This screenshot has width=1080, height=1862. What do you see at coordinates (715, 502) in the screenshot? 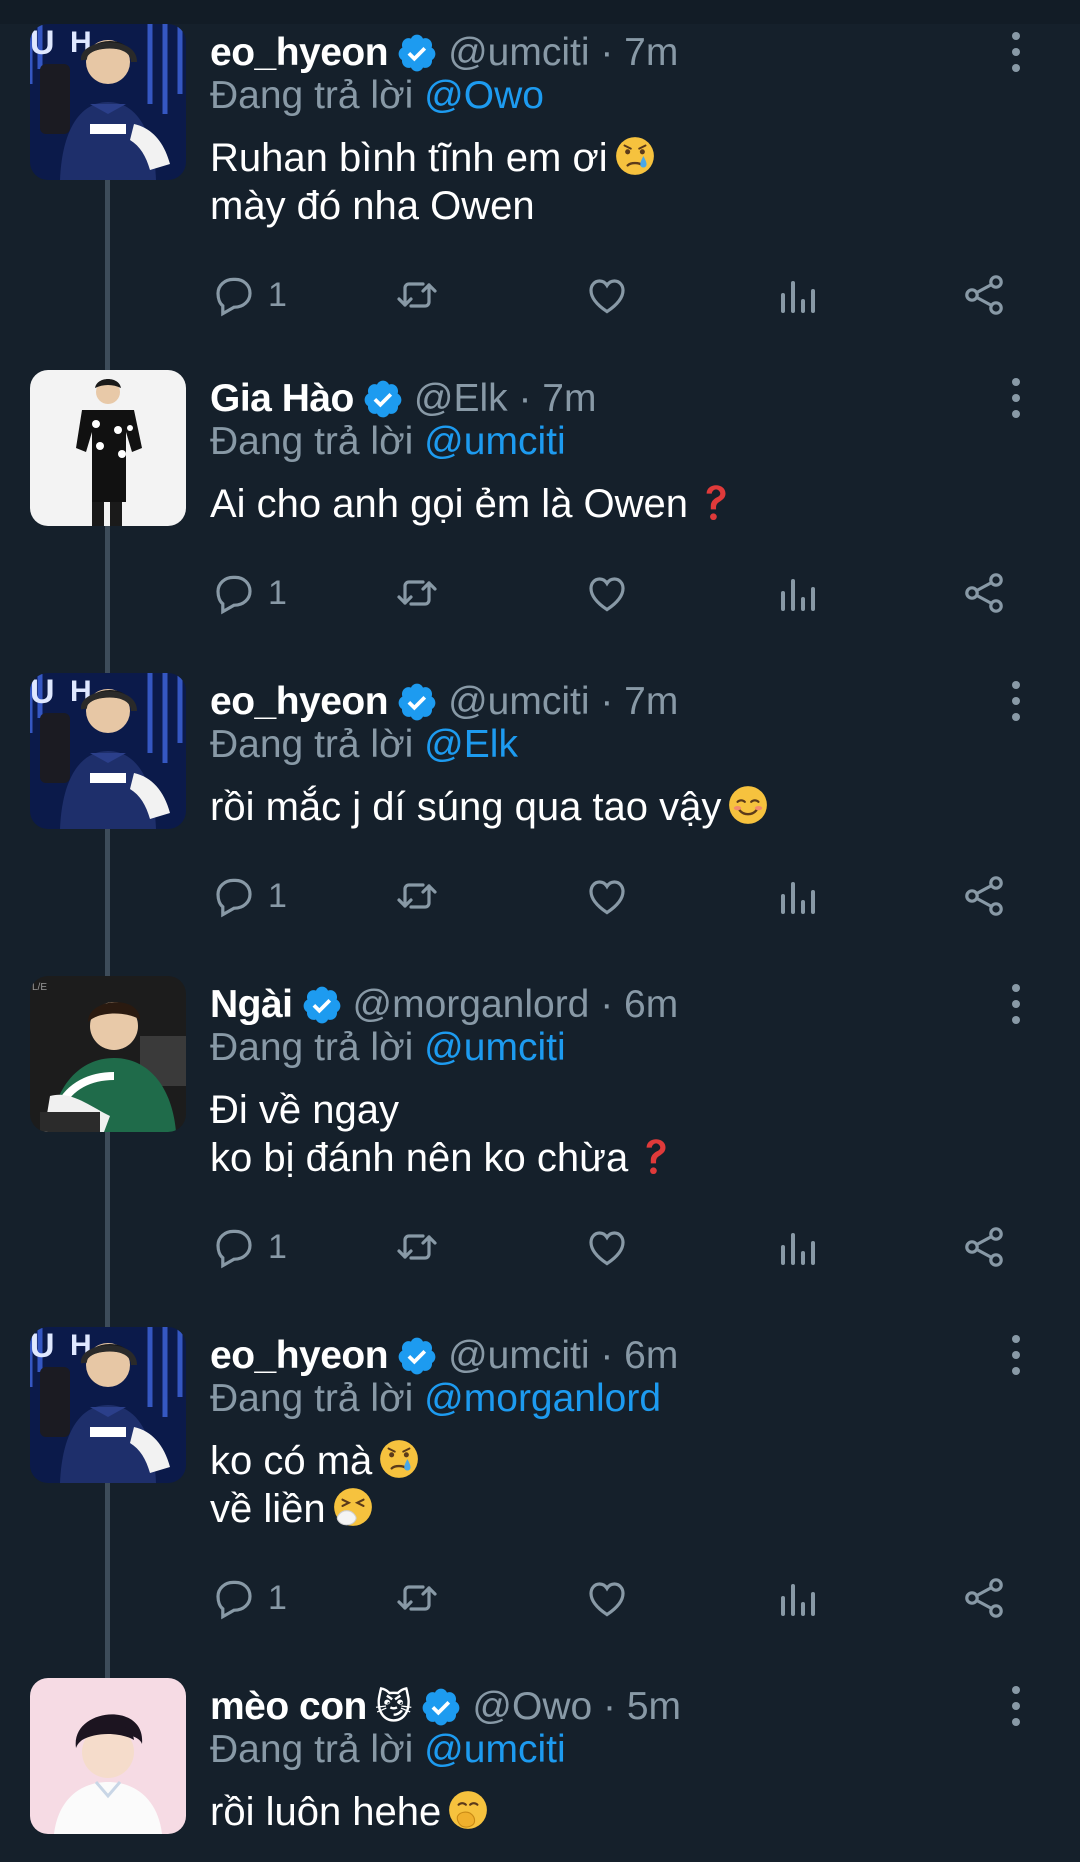
I see `question-mark-icon` at bounding box center [715, 502].